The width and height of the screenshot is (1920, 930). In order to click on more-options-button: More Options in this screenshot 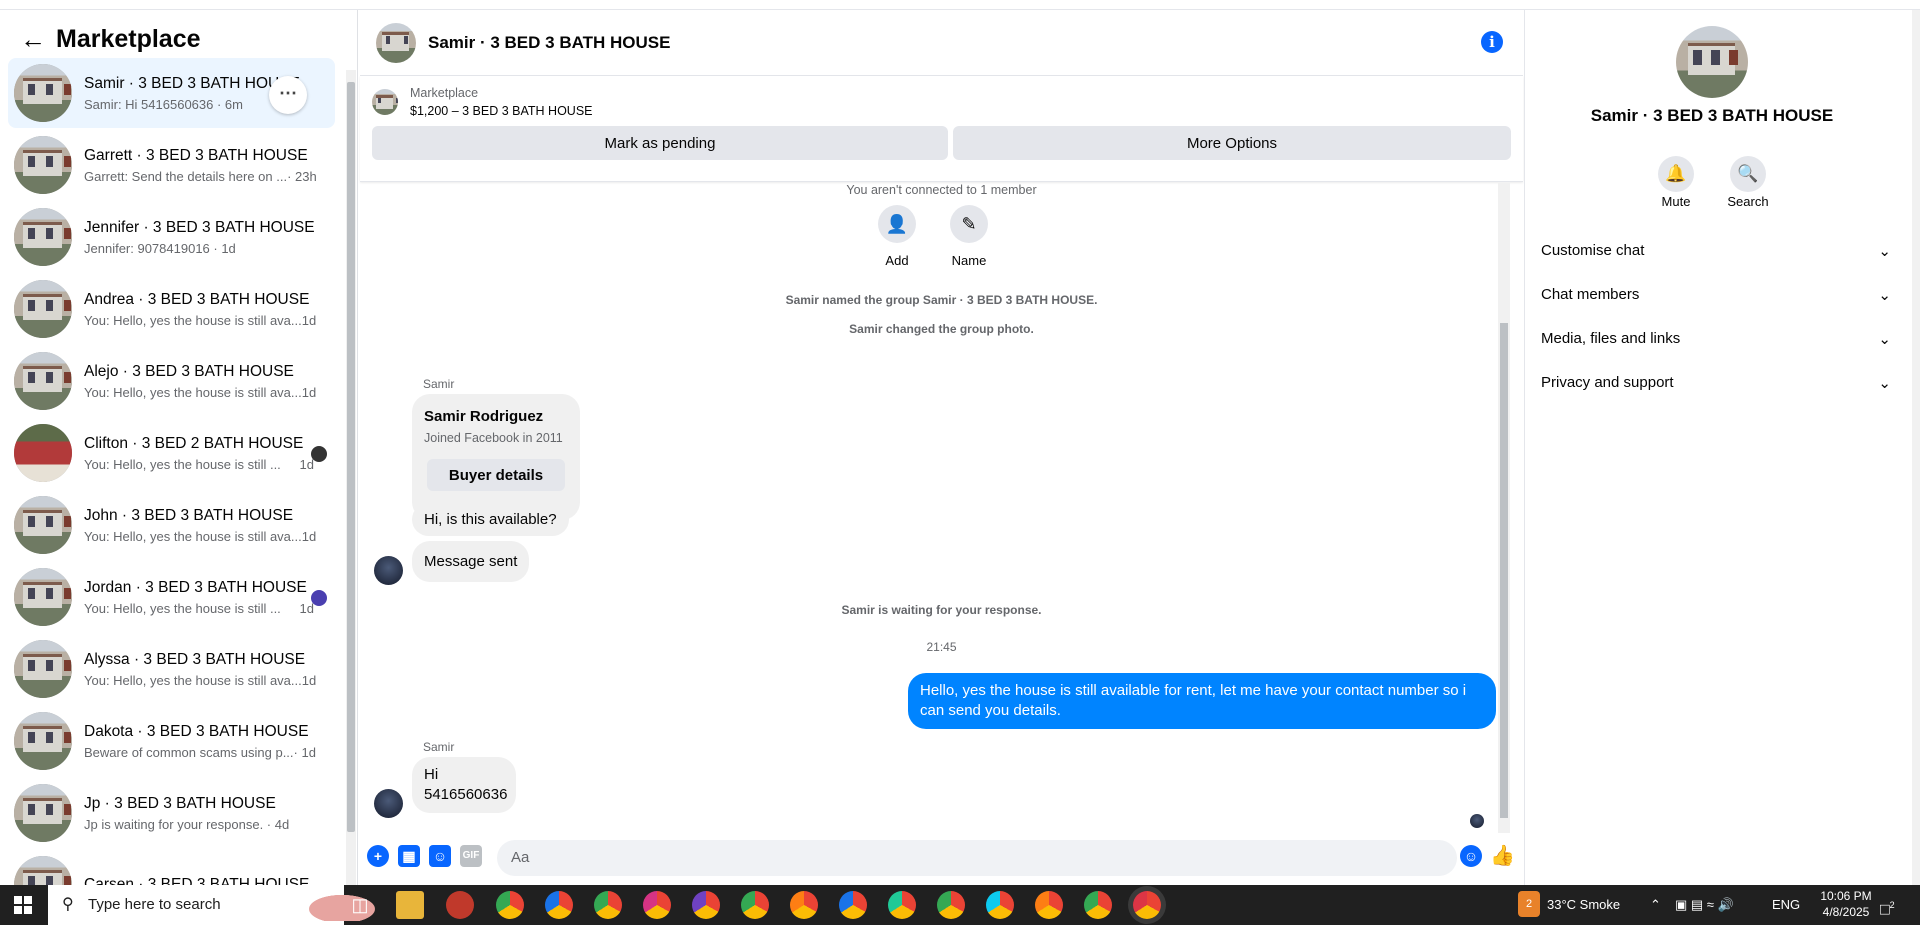, I will do `click(1232, 143)`.